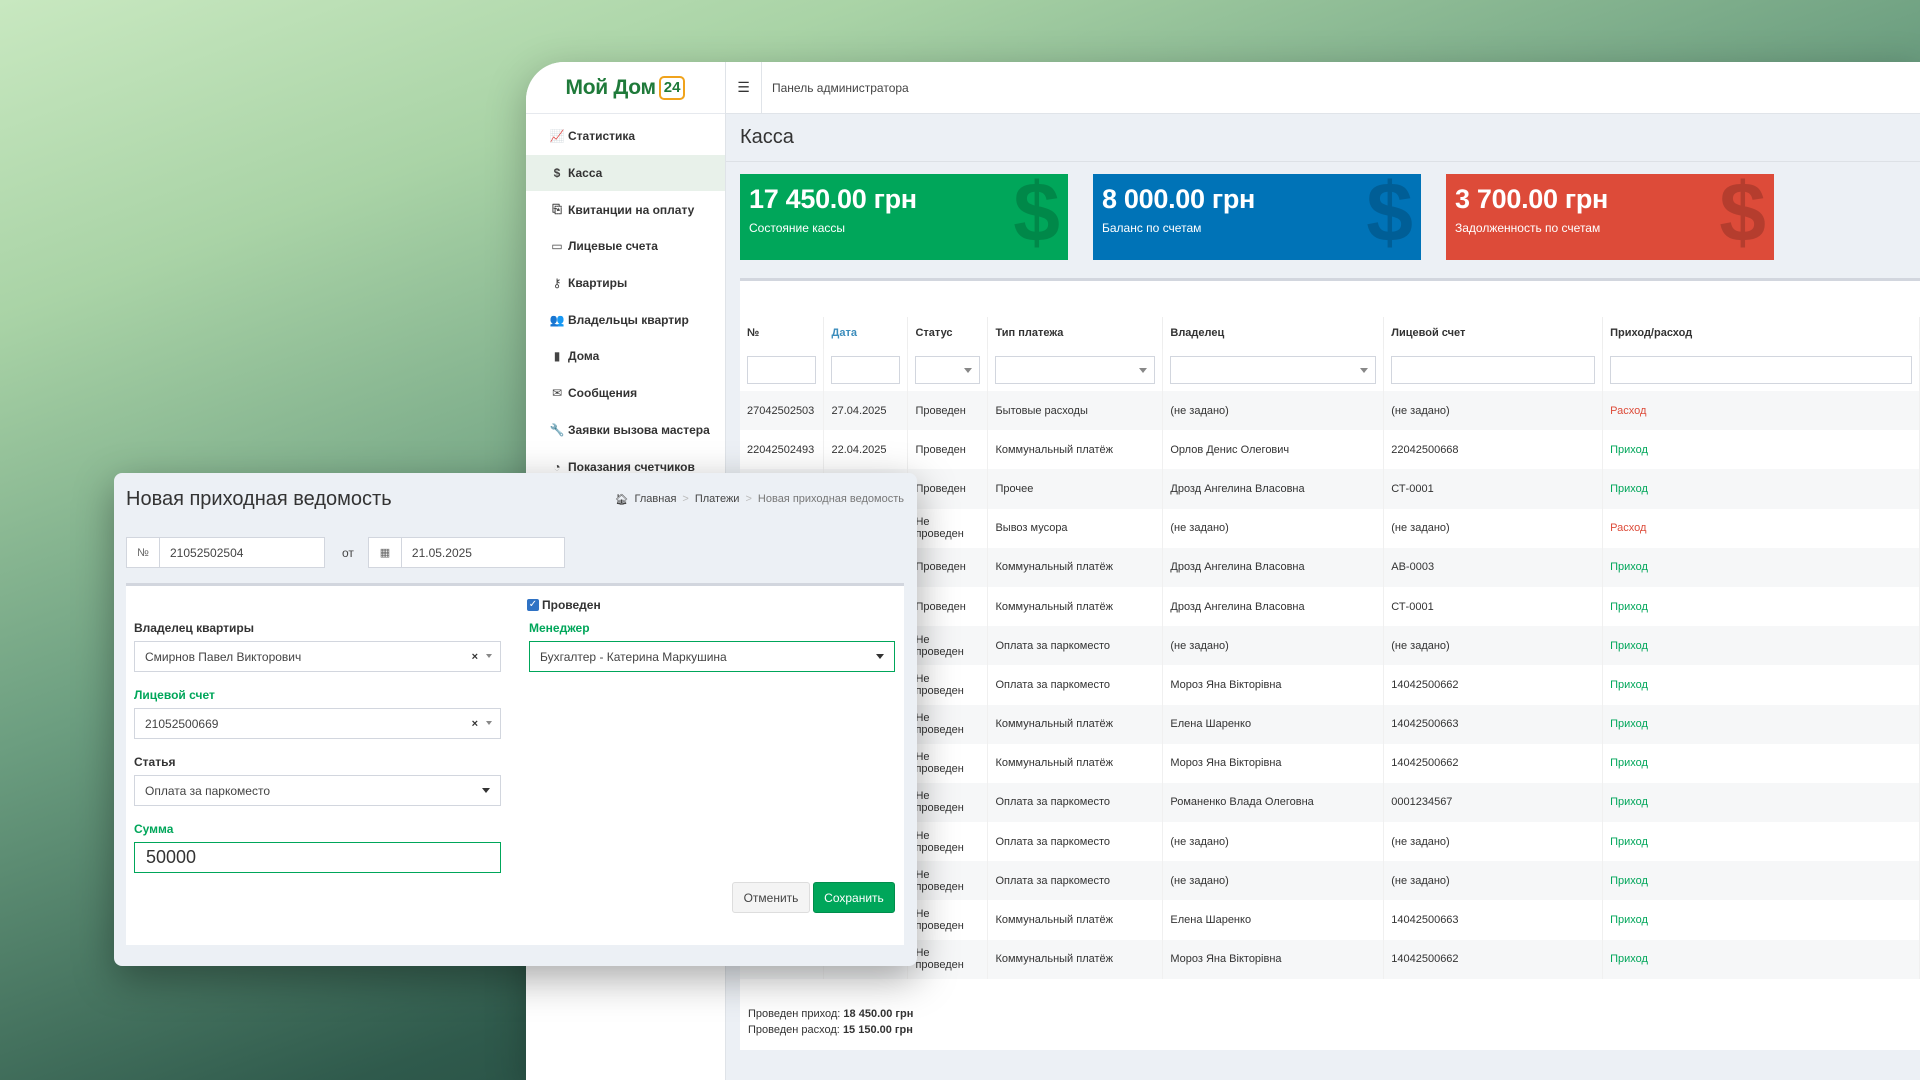 This screenshot has height=1080, width=1920. What do you see at coordinates (1273, 450) in the screenshot?
I see `table-cell: Орлов Денис Олегович` at bounding box center [1273, 450].